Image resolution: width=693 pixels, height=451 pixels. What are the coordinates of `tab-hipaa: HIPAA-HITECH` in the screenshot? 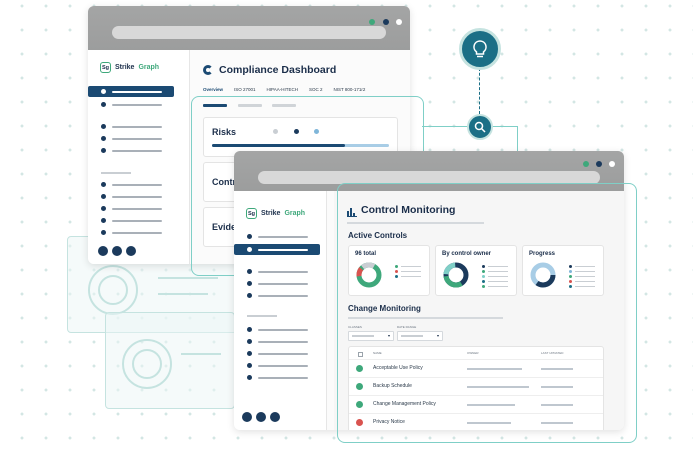 It's located at (282, 89).